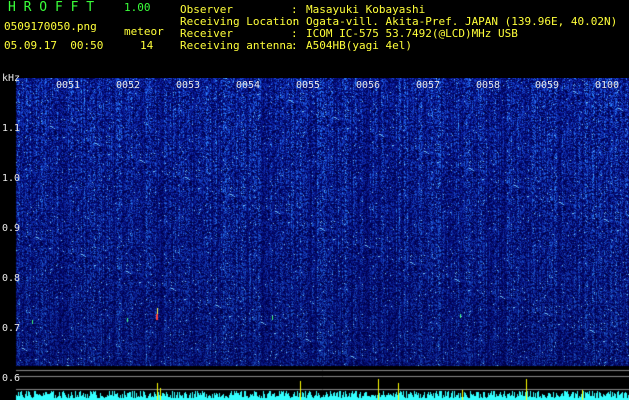 The height and width of the screenshot is (400, 629). I want to click on app-title: H R O F F T, so click(51, 7).